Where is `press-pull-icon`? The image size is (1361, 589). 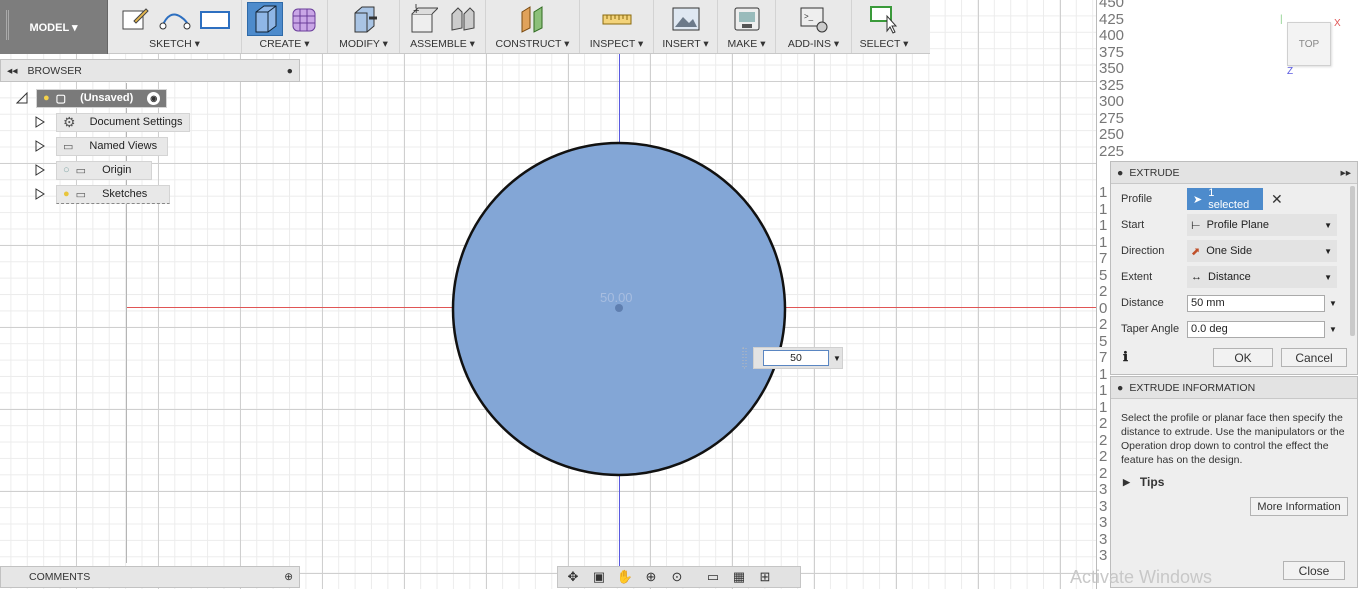
press-pull-icon is located at coordinates (364, 19).